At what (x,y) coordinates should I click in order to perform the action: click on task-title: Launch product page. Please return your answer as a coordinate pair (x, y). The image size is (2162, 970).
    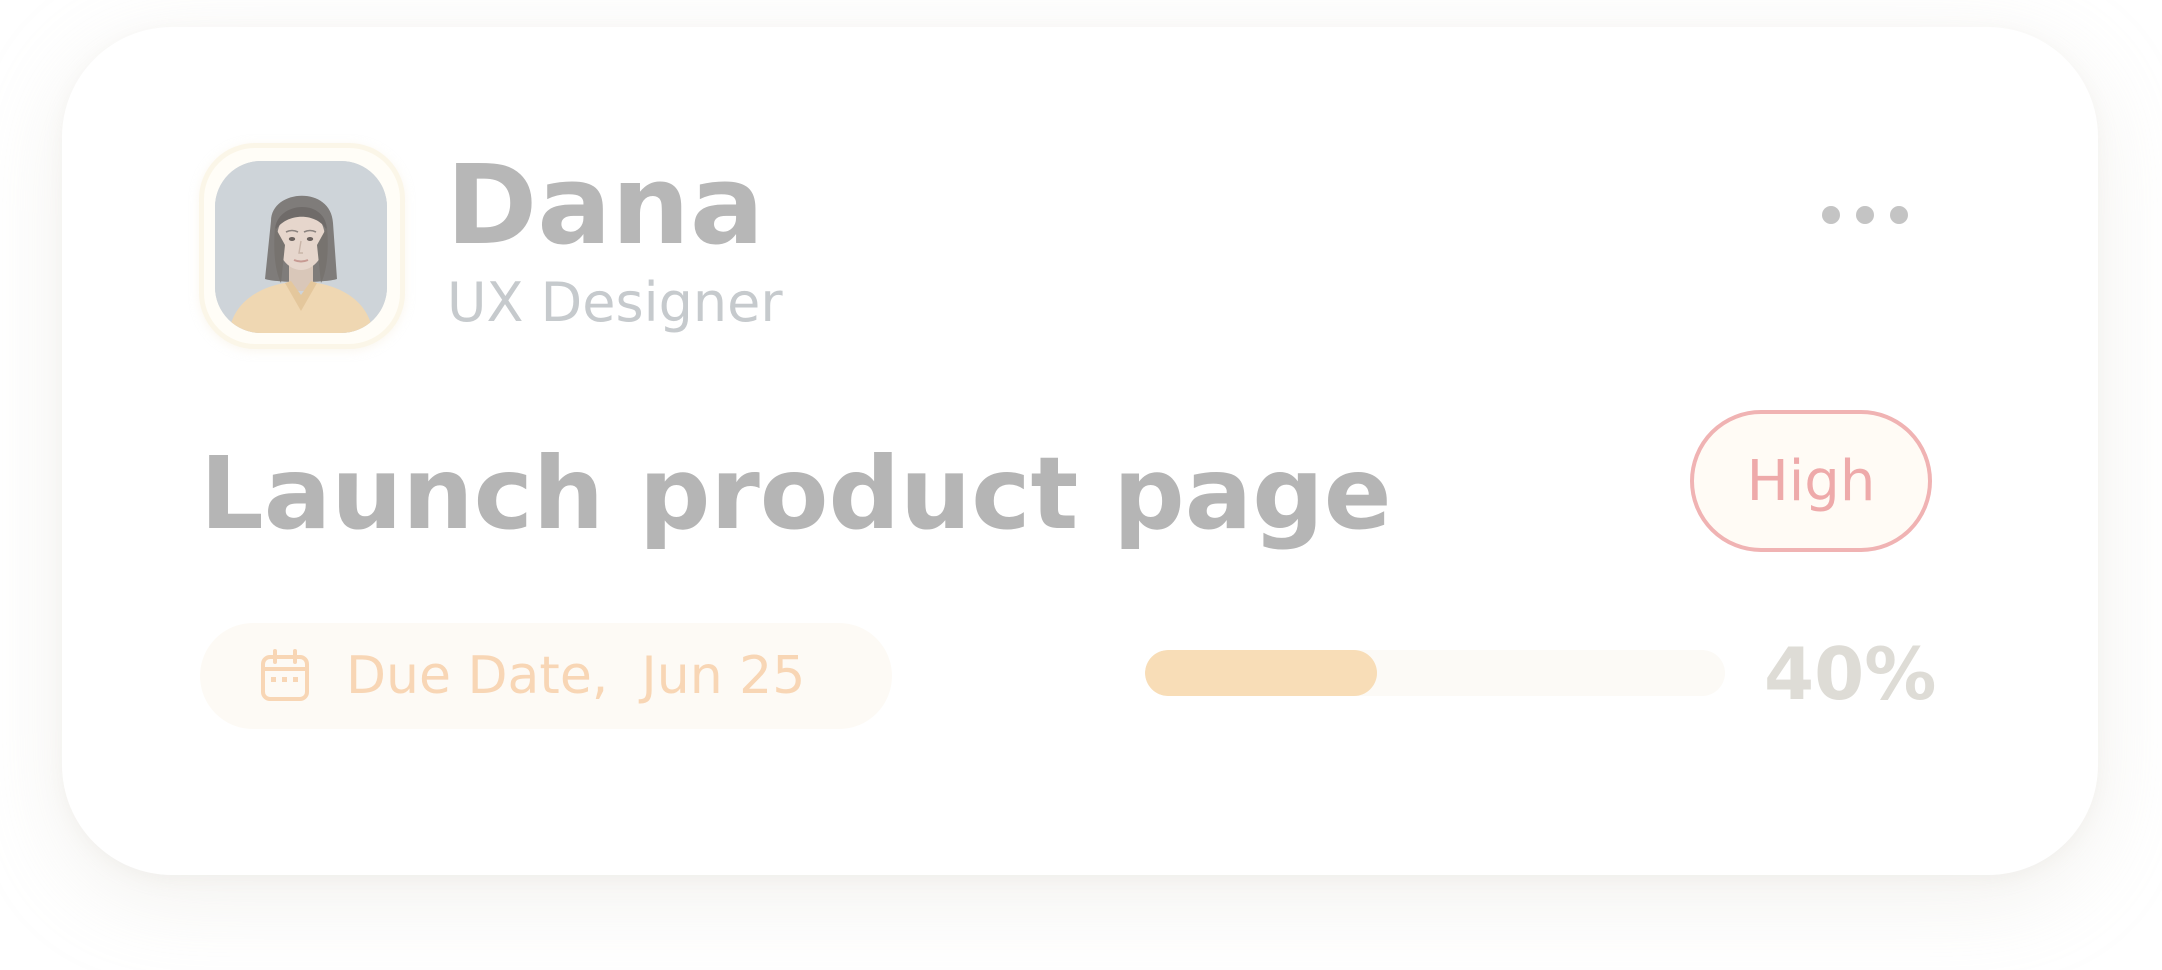
    Looking at the image, I should click on (796, 493).